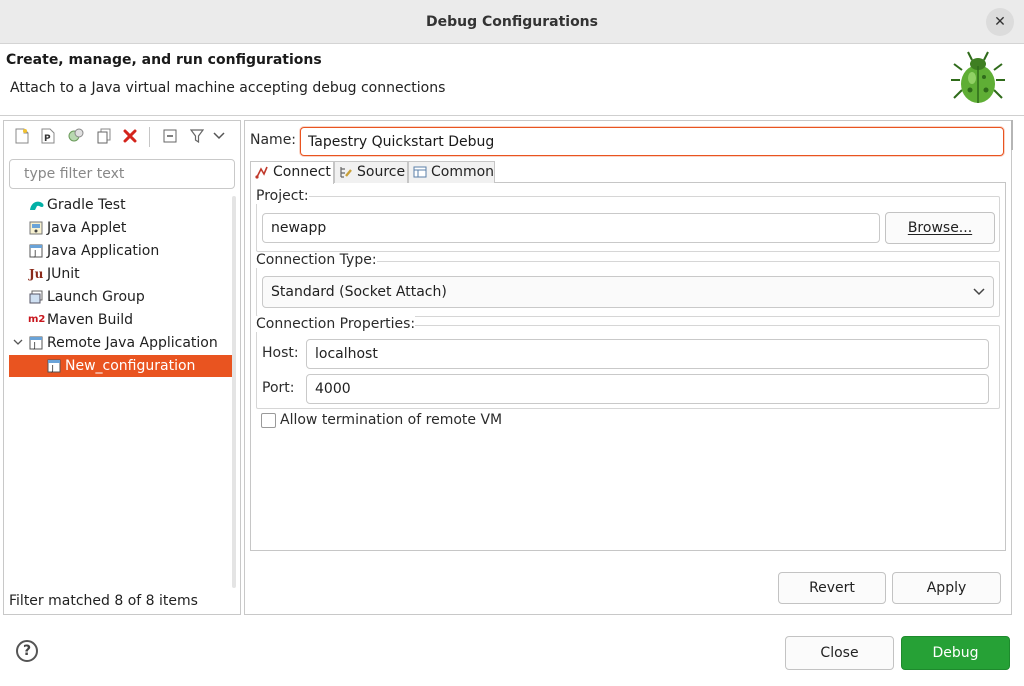 The height and width of the screenshot is (686, 1024). Describe the element at coordinates (121, 274) in the screenshot. I see `tree-item-junit: Ju JUnit` at that location.